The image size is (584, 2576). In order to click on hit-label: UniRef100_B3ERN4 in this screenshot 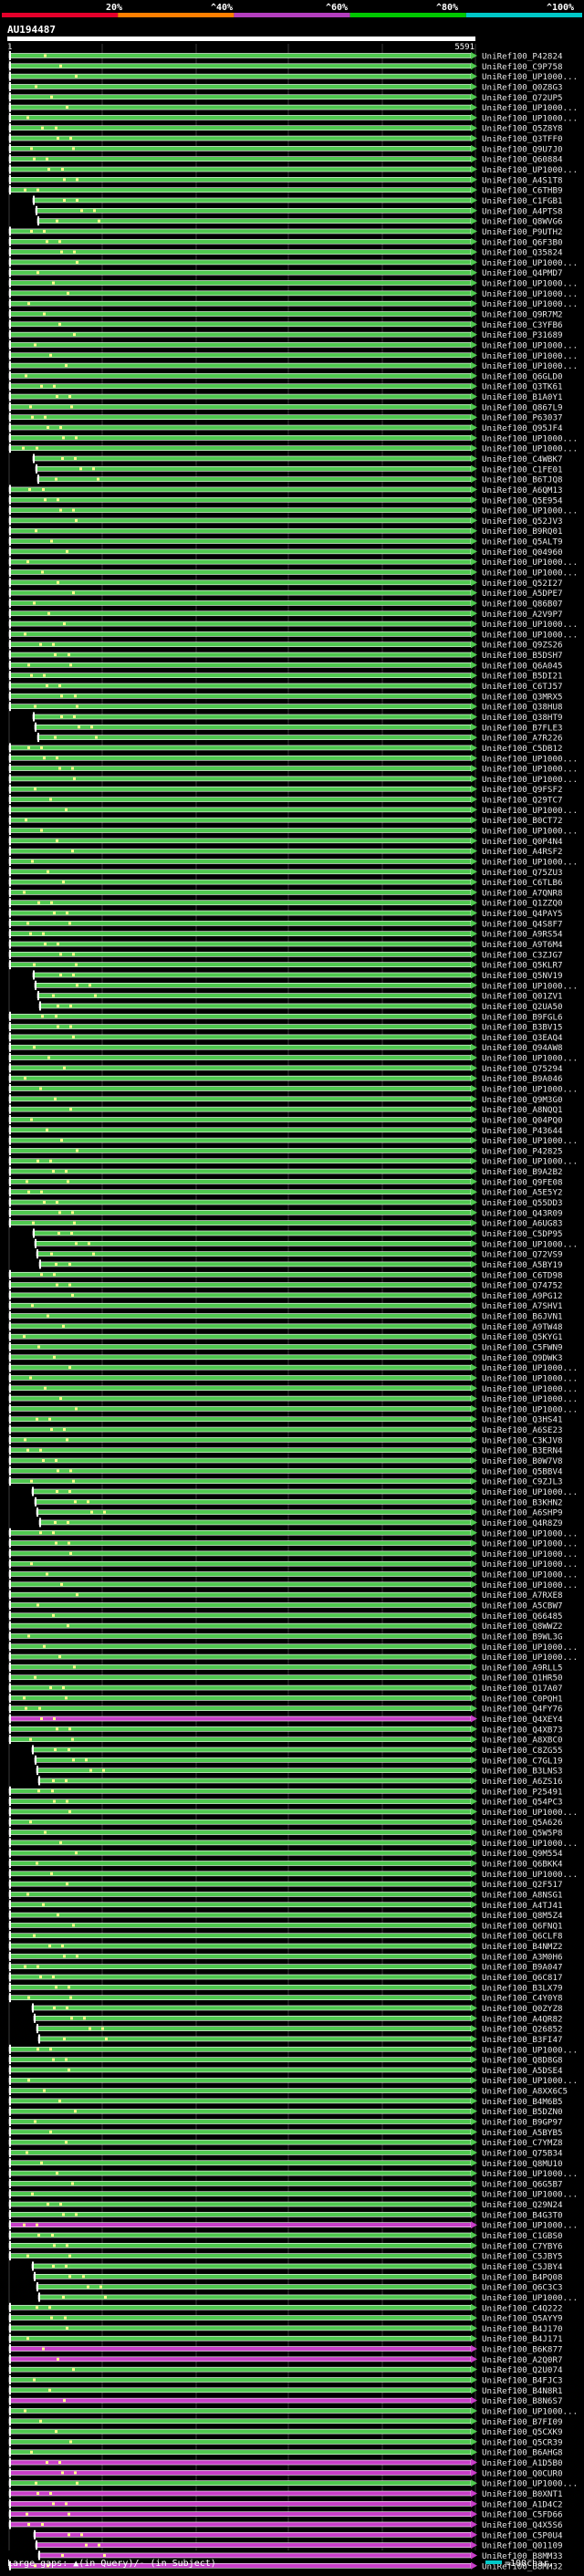, I will do `click(522, 1451)`.